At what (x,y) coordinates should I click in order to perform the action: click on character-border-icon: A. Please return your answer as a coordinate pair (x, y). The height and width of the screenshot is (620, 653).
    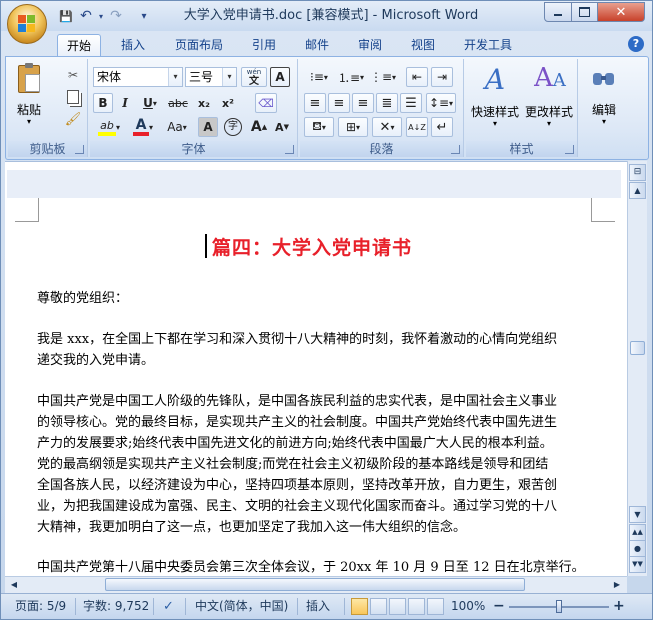
    Looking at the image, I should click on (280, 77).